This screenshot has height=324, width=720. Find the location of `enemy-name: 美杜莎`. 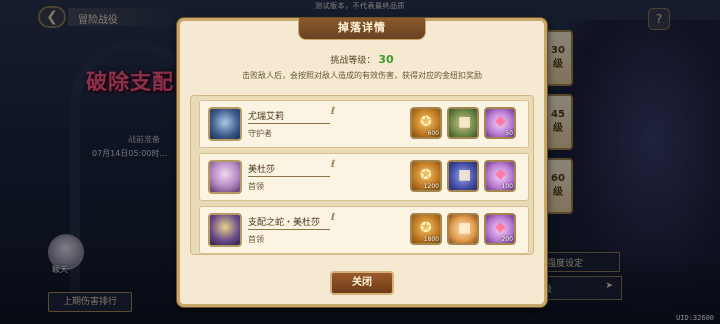

enemy-name: 美杜莎 is located at coordinates (289, 169).